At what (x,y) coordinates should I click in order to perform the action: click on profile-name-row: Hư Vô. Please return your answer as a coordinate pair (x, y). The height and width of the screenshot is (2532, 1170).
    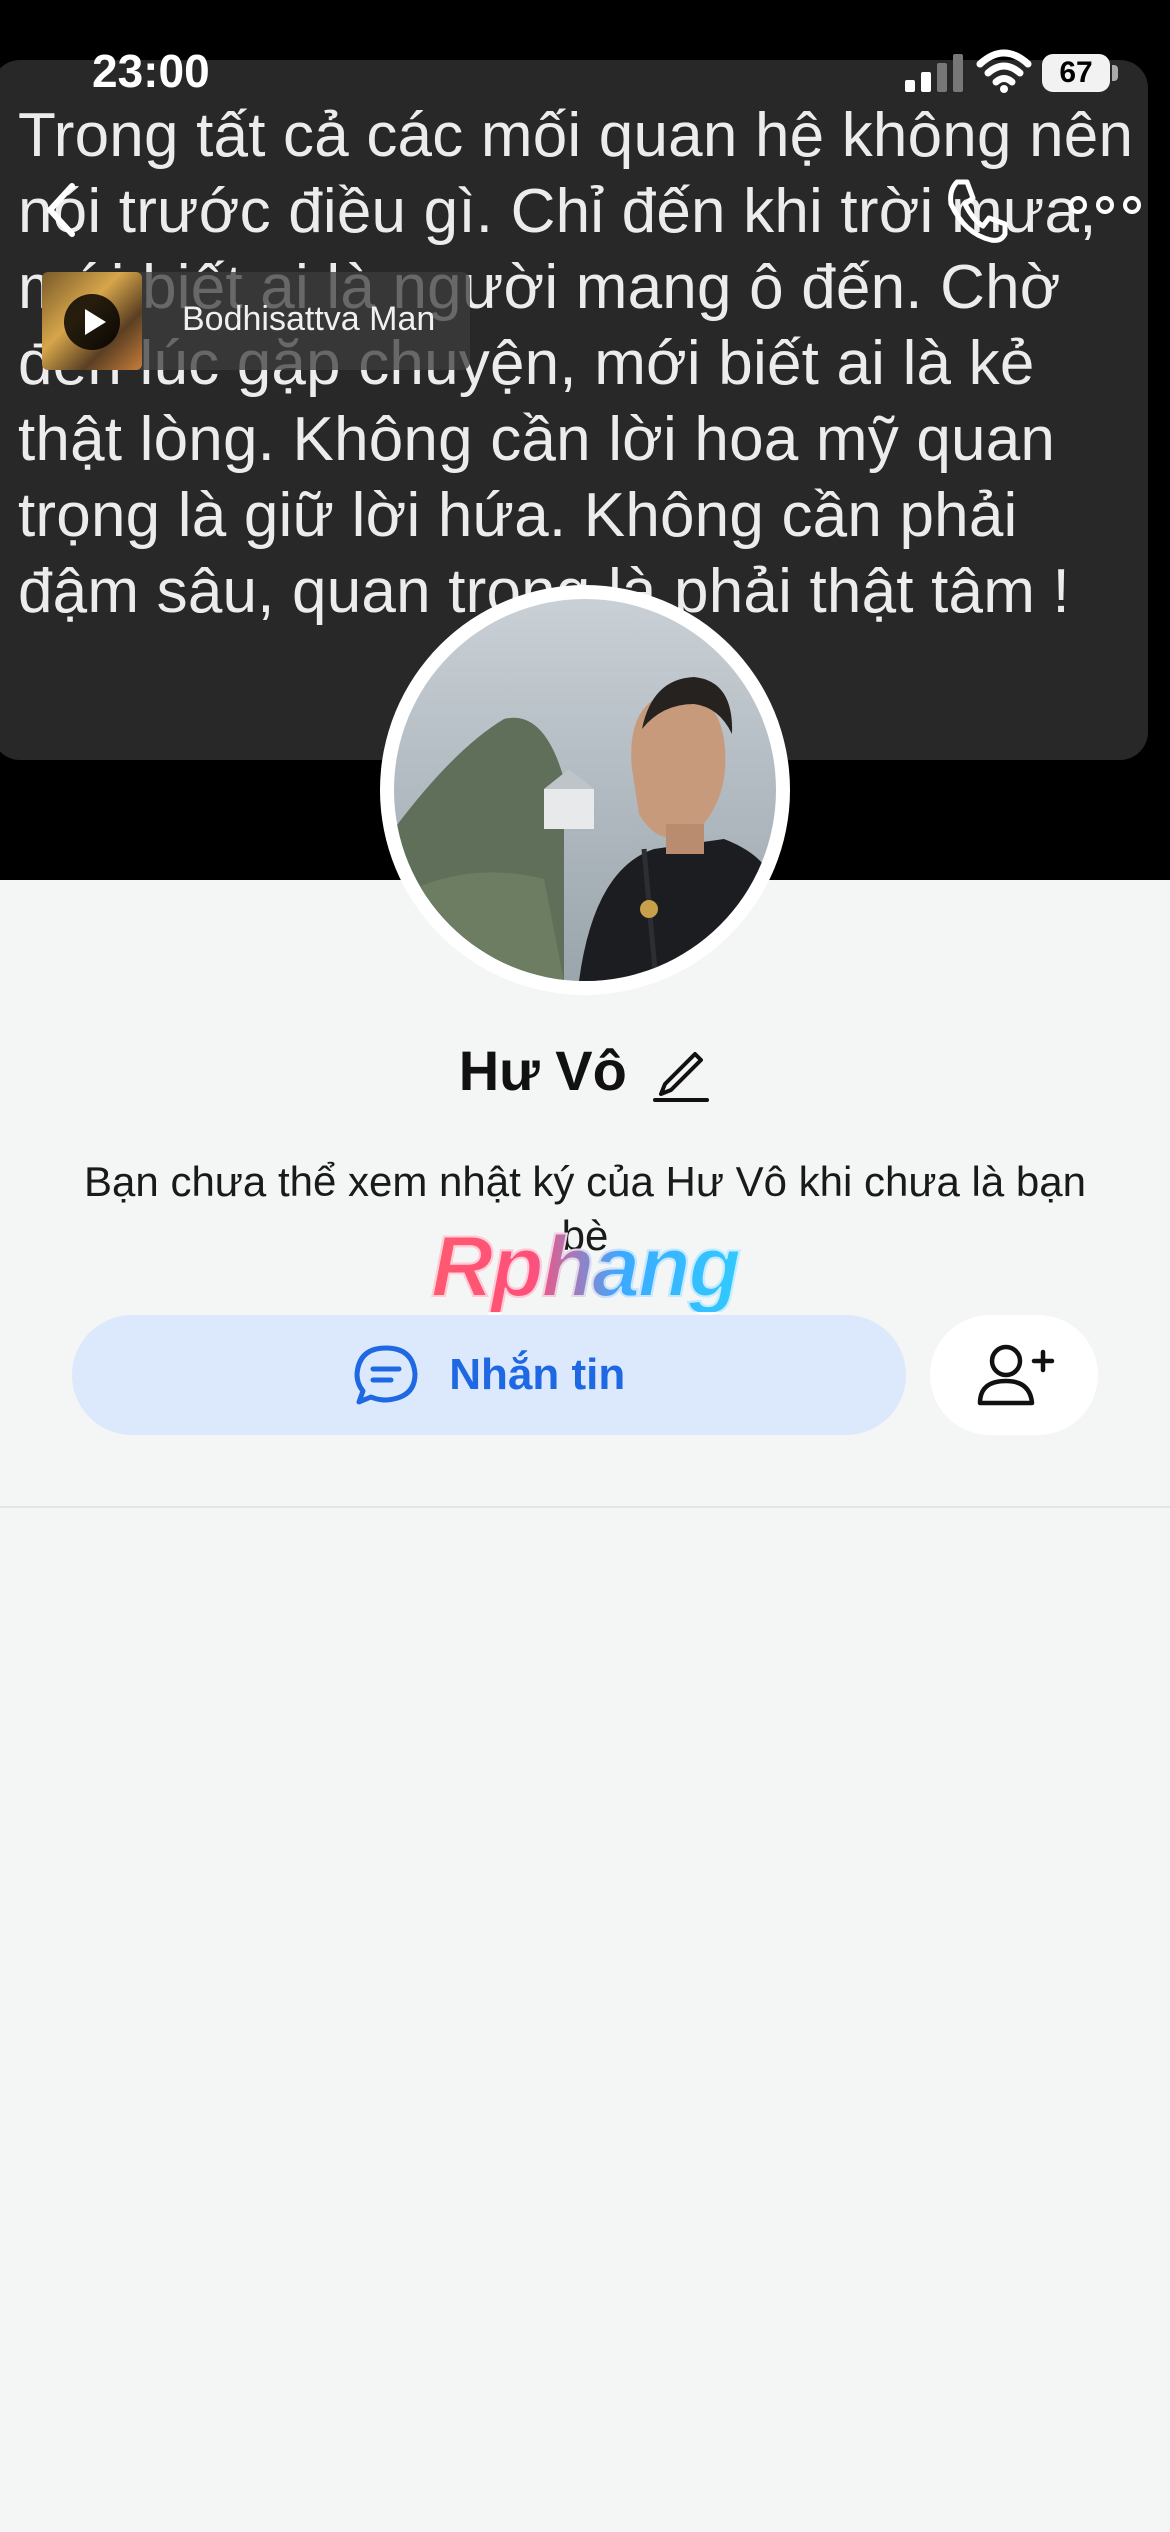
    Looking at the image, I should click on (585, 1070).